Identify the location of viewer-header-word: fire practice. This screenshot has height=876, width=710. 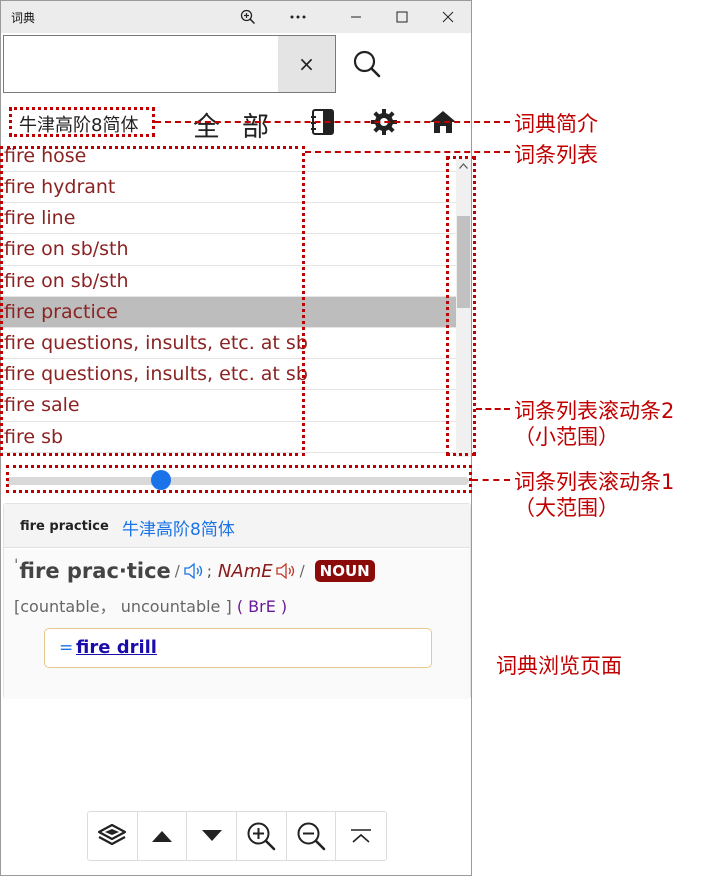
(64, 526).